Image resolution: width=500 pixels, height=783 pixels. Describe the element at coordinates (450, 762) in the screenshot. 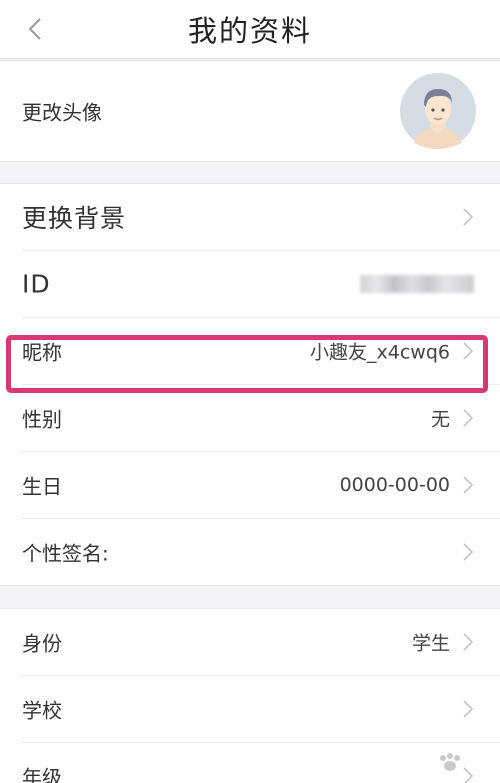

I see `paw-icon` at that location.